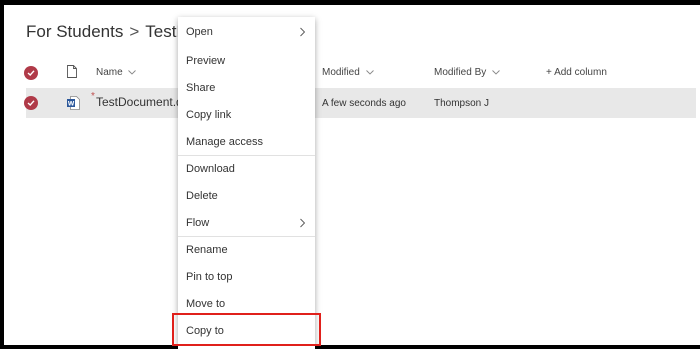 The width and height of the screenshot is (700, 349). What do you see at coordinates (199, 32) in the screenshot?
I see `menu-item-open-label: Open` at bounding box center [199, 32].